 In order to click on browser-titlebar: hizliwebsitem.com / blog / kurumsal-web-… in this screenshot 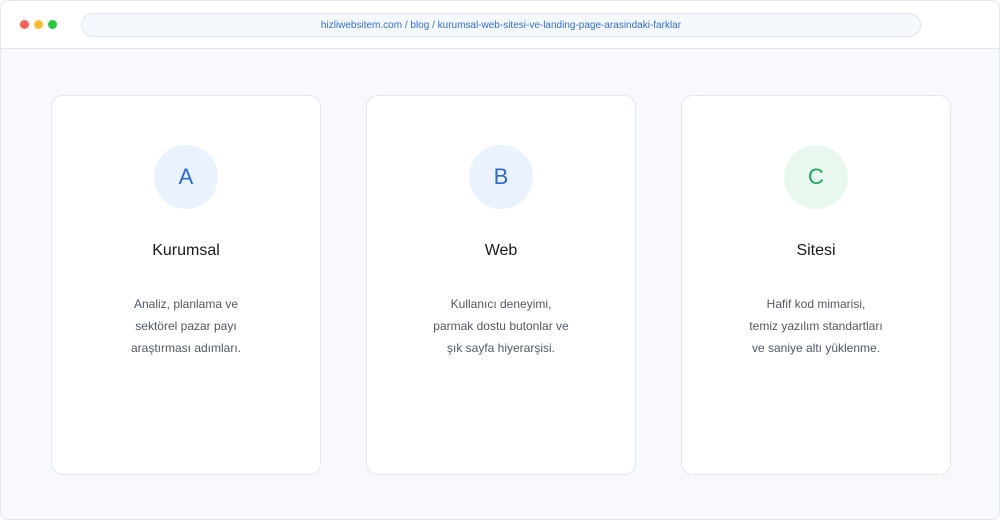, I will do `click(500, 25)`.